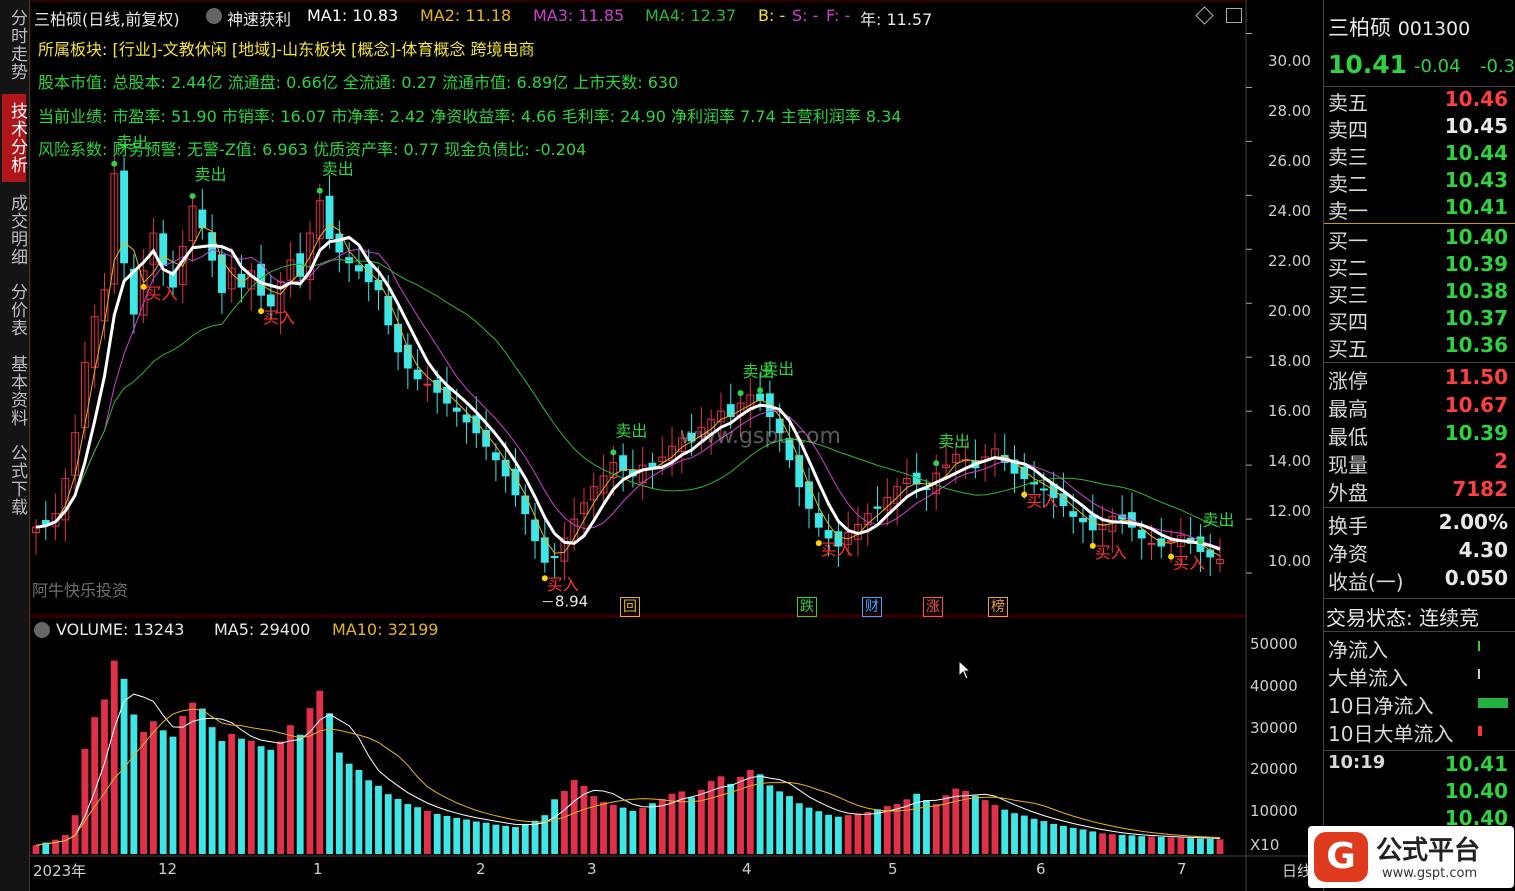  Describe the element at coordinates (1420, 347) in the screenshot. I see `bid-row-5: 买五 10.36` at that location.